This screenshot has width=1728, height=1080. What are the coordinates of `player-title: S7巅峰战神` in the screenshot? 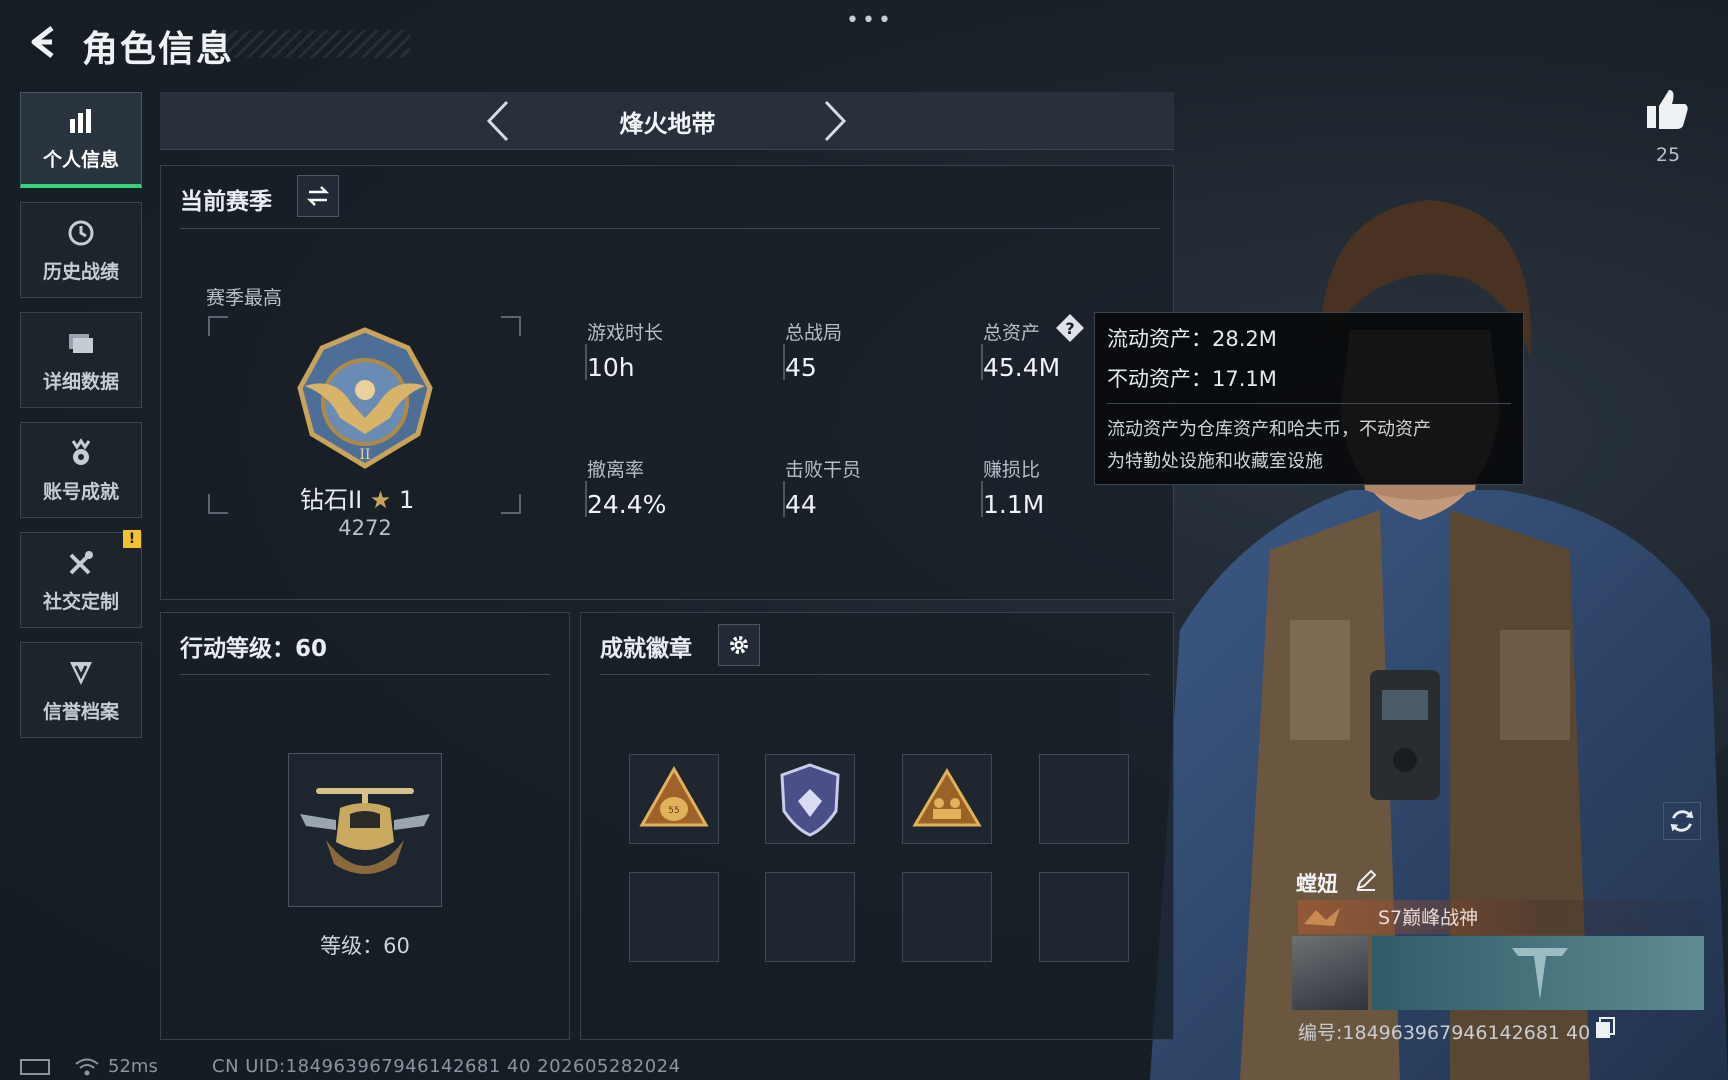 It's located at (1428, 918).